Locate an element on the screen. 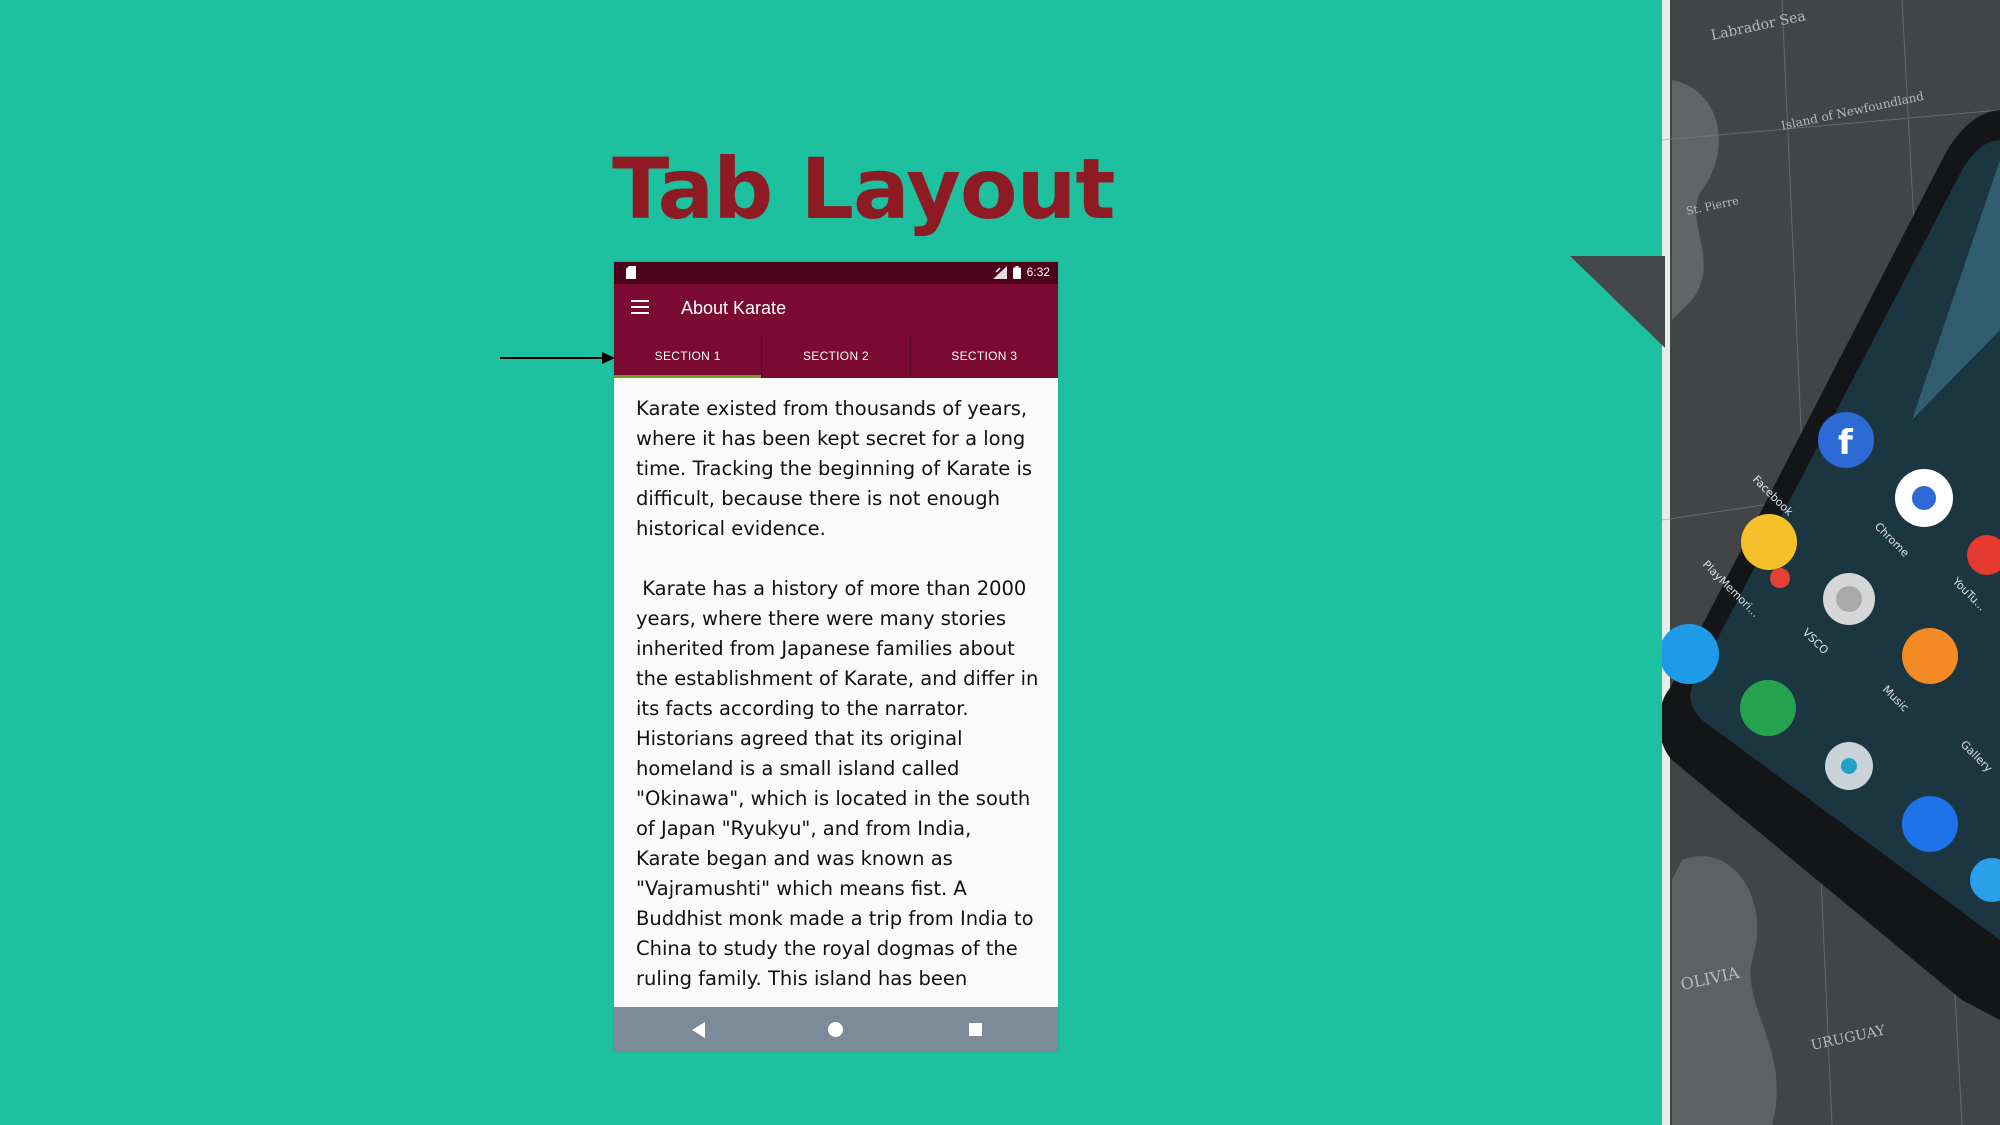  tab-section-2: SECTION 2 is located at coordinates (835, 356).